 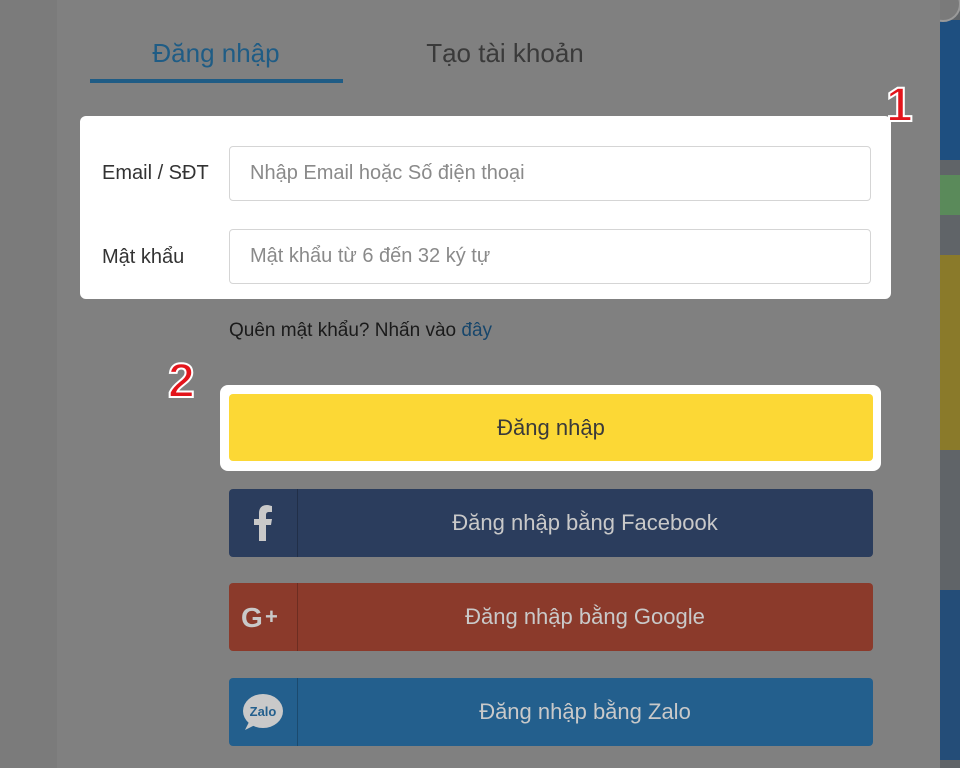 I want to click on annotation-badge-2: 2, so click(x=181, y=381).